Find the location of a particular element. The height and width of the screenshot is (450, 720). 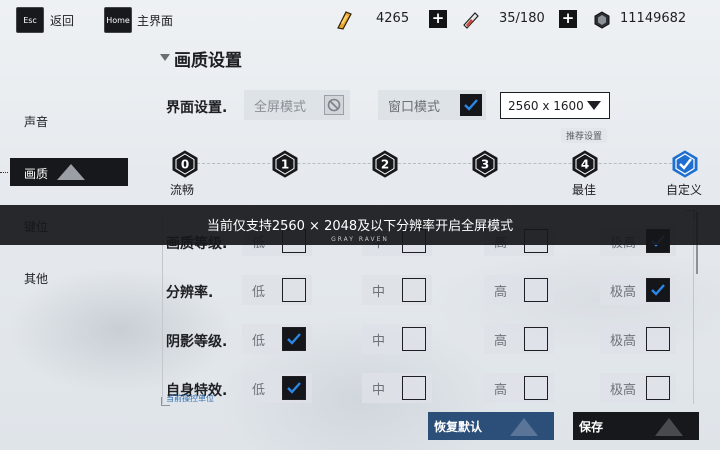

notice-watermark: GRAY RAVEN is located at coordinates (360, 239).